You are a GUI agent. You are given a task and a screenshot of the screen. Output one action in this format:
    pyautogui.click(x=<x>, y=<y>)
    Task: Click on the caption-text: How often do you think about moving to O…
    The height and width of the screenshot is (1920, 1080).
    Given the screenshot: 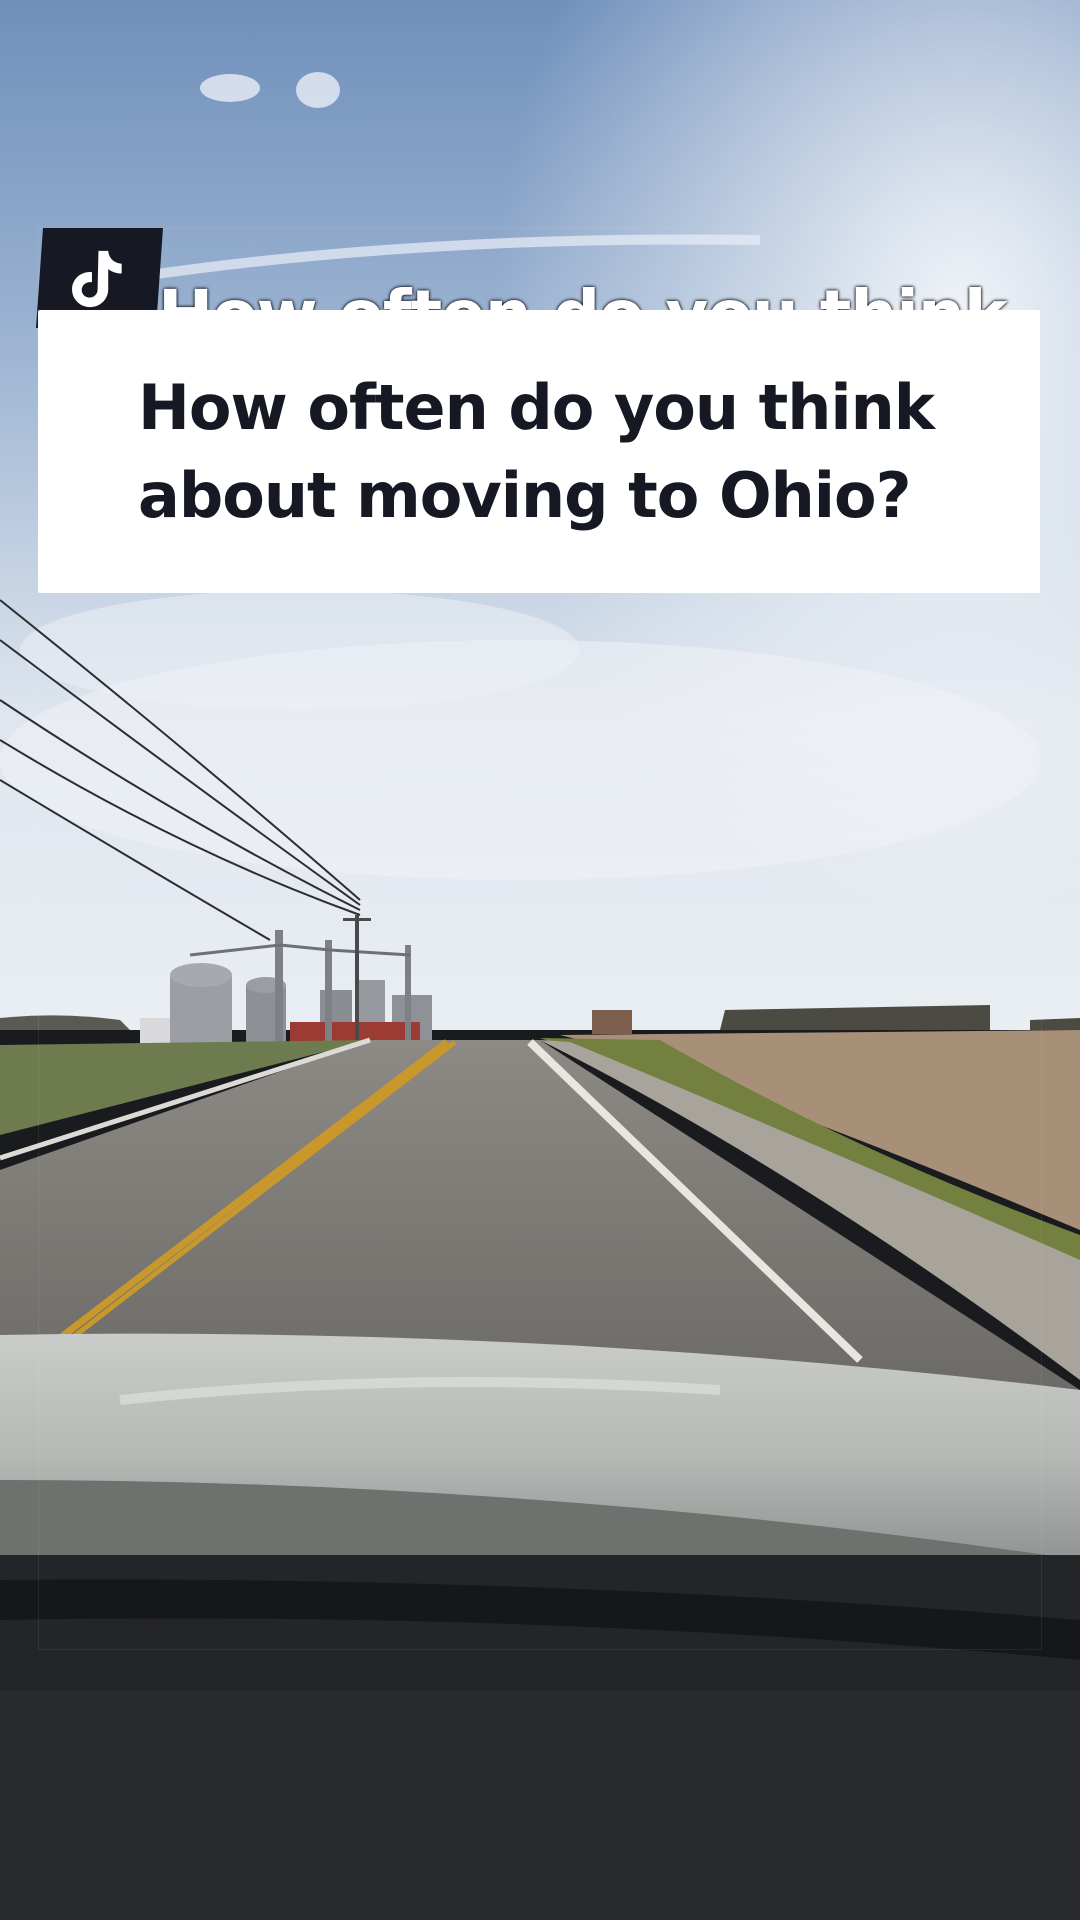 What is the action you would take?
    pyautogui.click(x=568, y=452)
    